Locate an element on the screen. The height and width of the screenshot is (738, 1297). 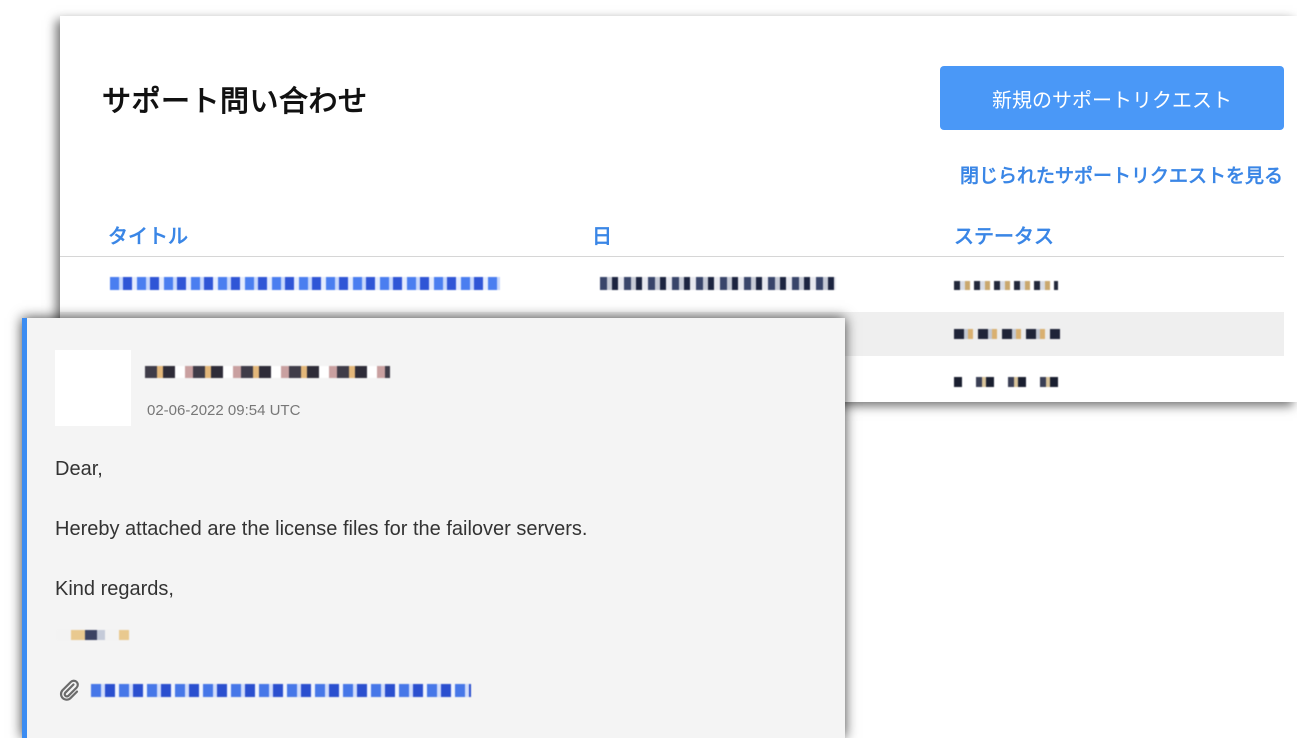
row-date is located at coordinates (718, 284).